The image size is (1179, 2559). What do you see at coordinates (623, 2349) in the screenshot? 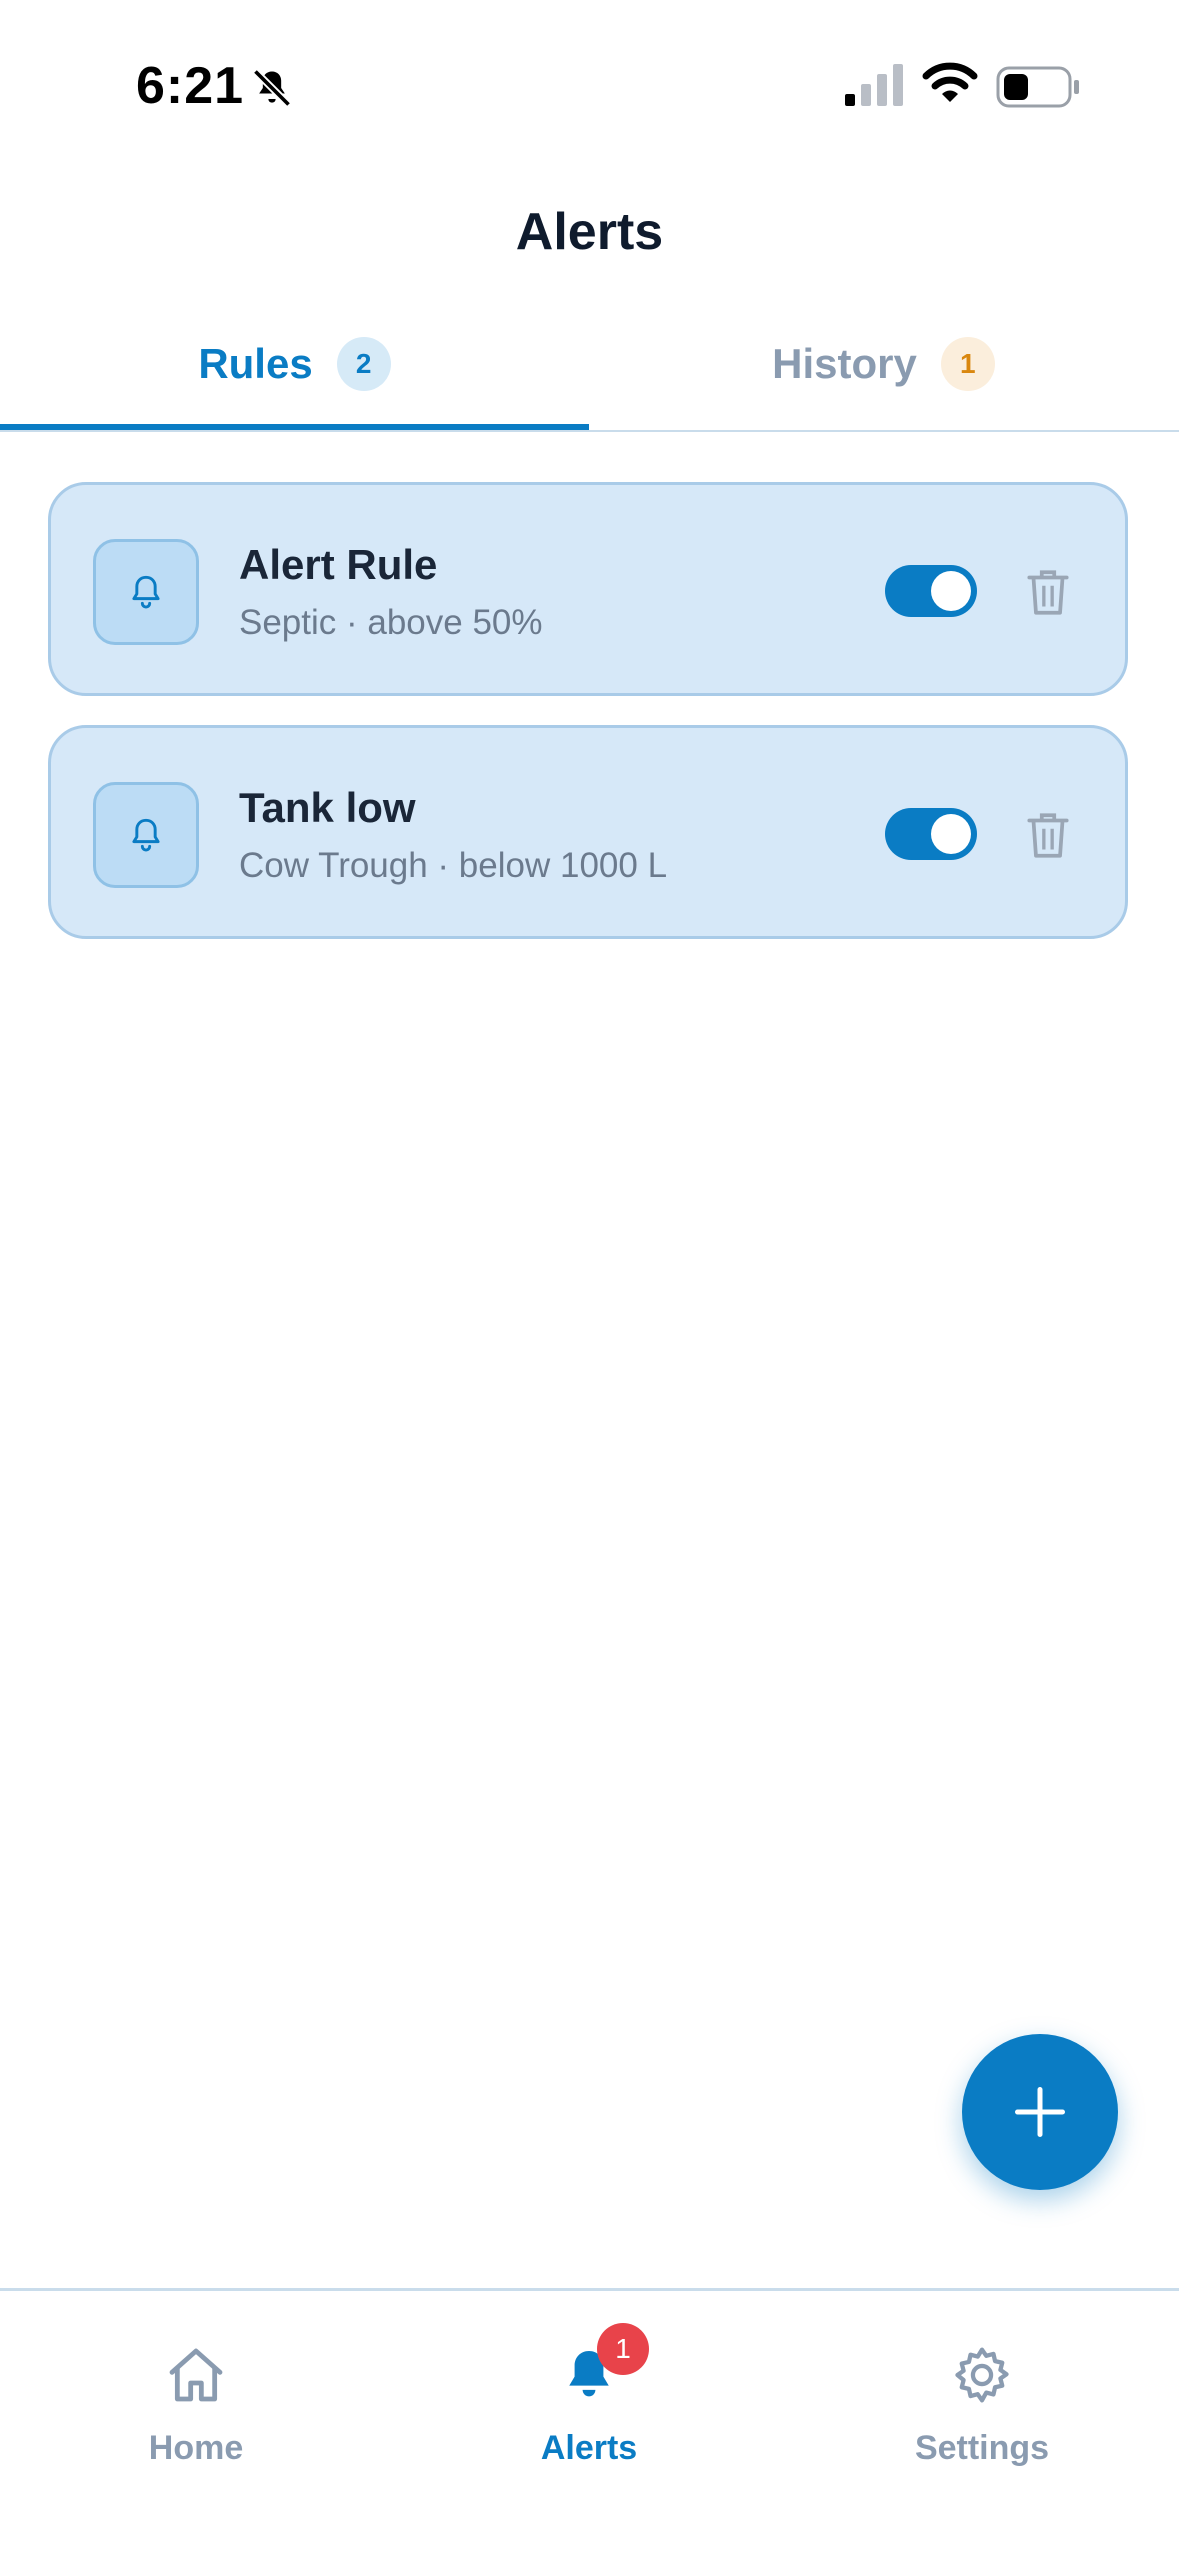
I see `notification-badge: 1` at bounding box center [623, 2349].